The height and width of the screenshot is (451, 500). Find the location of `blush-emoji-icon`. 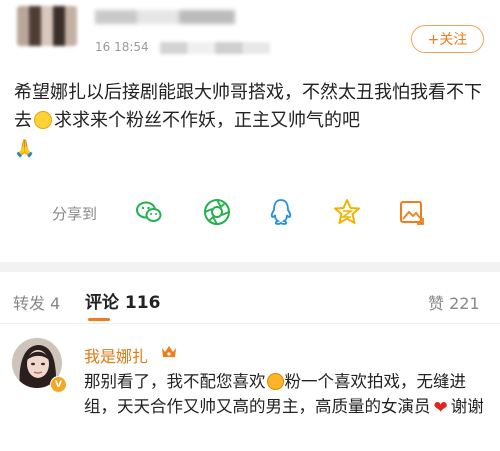

blush-emoji-icon is located at coordinates (275, 381).